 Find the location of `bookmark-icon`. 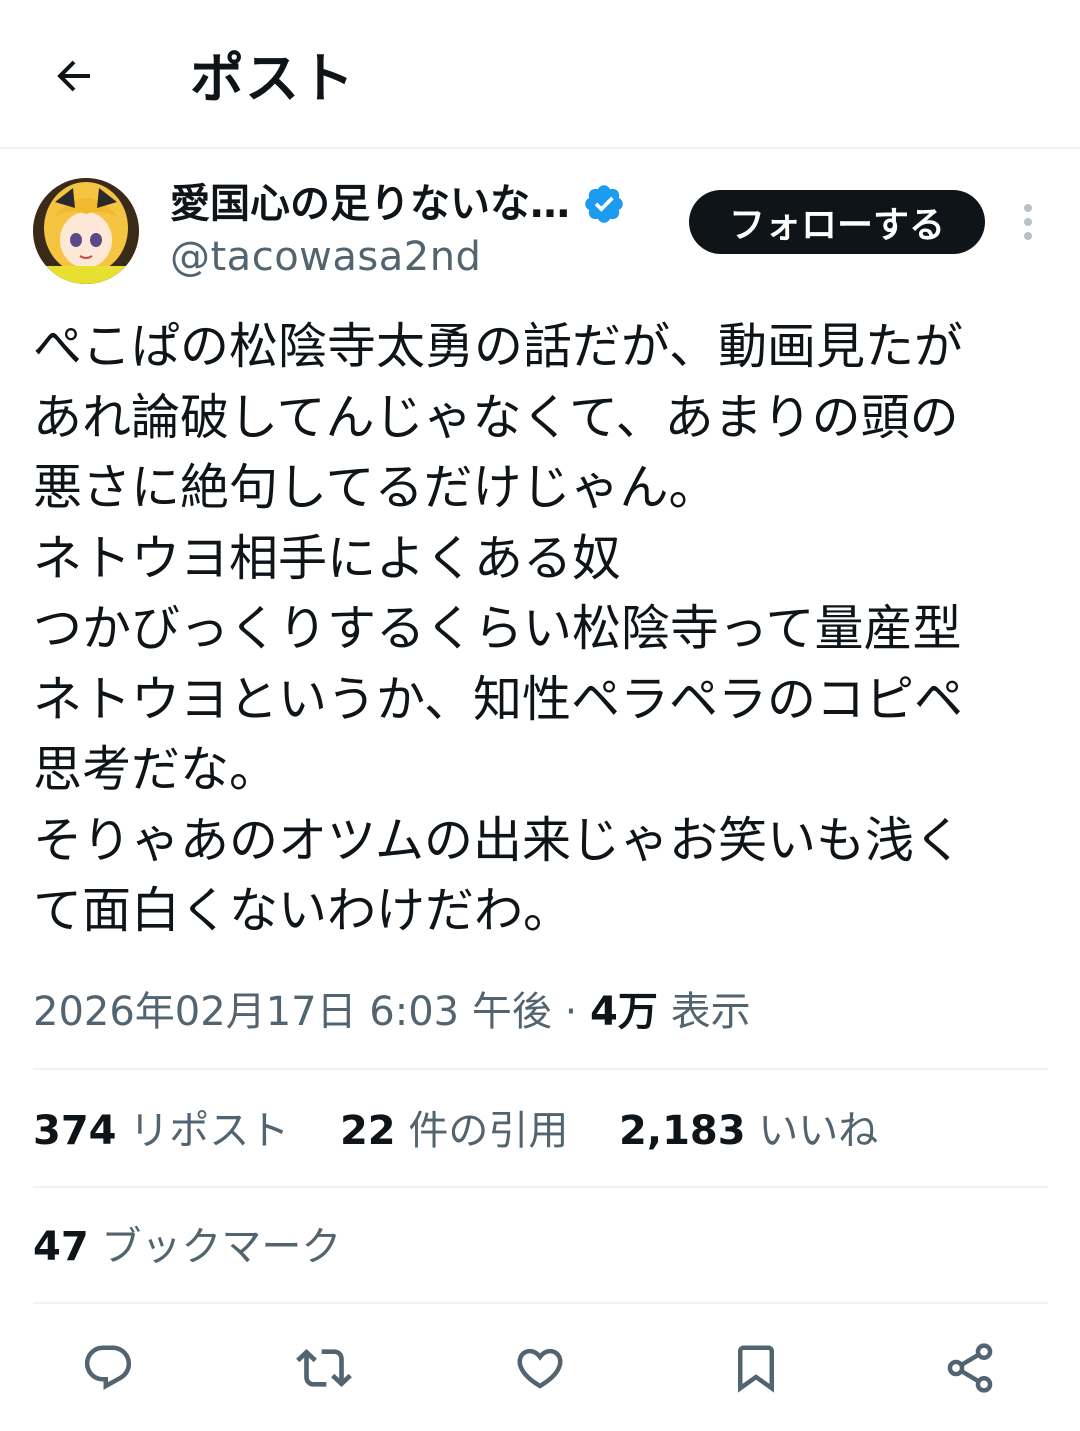

bookmark-icon is located at coordinates (756, 1369).